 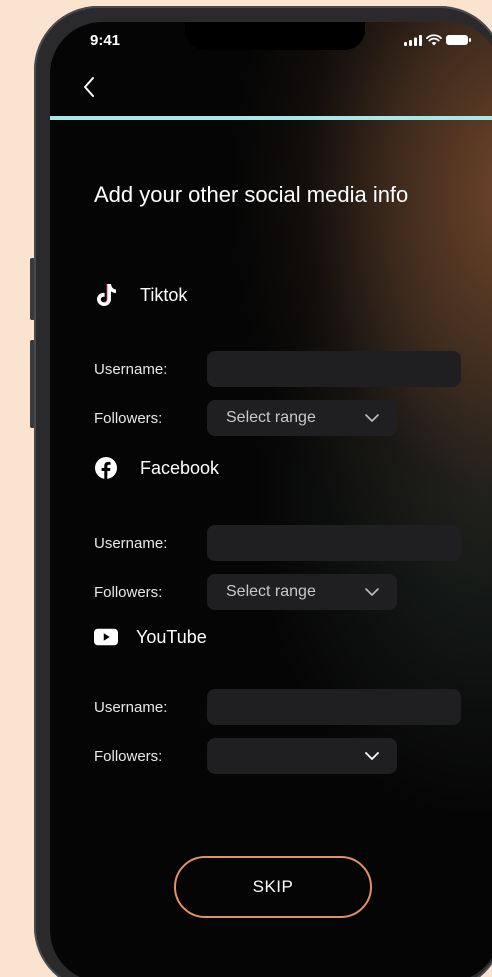 I want to click on facebook-username-input, so click(x=334, y=543).